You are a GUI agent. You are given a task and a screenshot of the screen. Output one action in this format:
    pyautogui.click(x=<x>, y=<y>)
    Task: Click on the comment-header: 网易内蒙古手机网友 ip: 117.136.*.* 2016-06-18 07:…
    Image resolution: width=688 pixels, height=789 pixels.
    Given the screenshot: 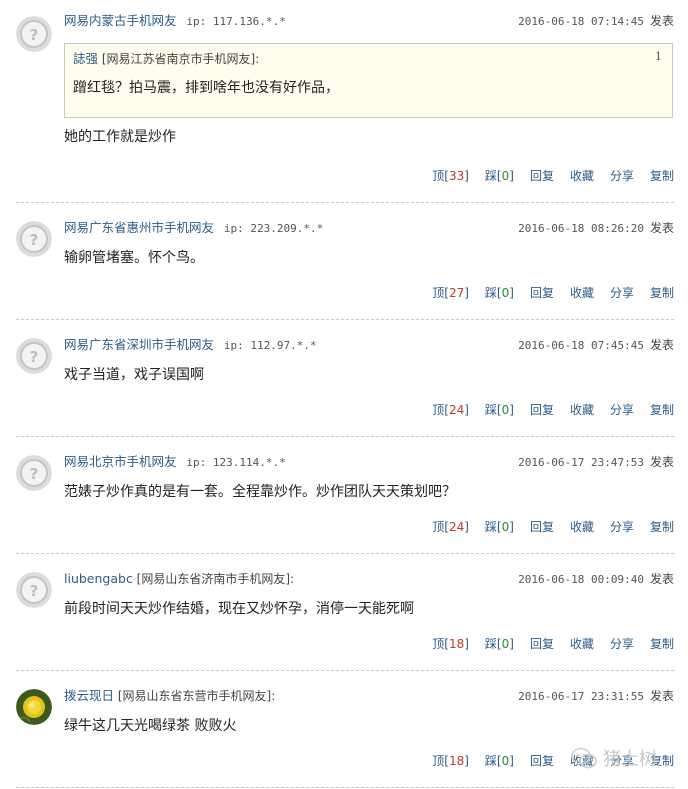 What is the action you would take?
    pyautogui.click(x=369, y=21)
    